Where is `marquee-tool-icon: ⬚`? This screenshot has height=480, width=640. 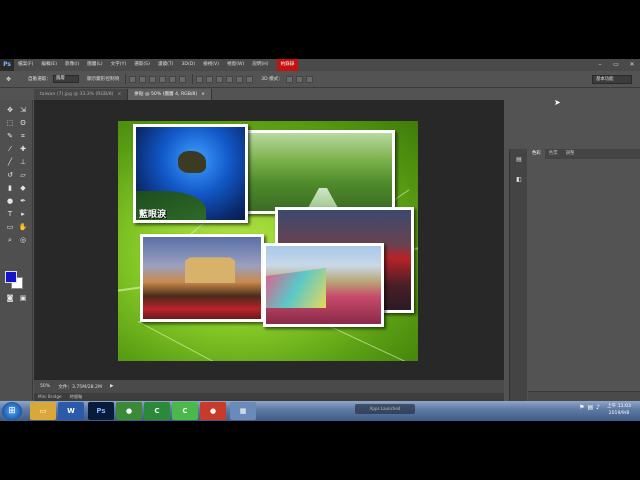
marquee-tool-icon: ⬚ is located at coordinates (10, 123).